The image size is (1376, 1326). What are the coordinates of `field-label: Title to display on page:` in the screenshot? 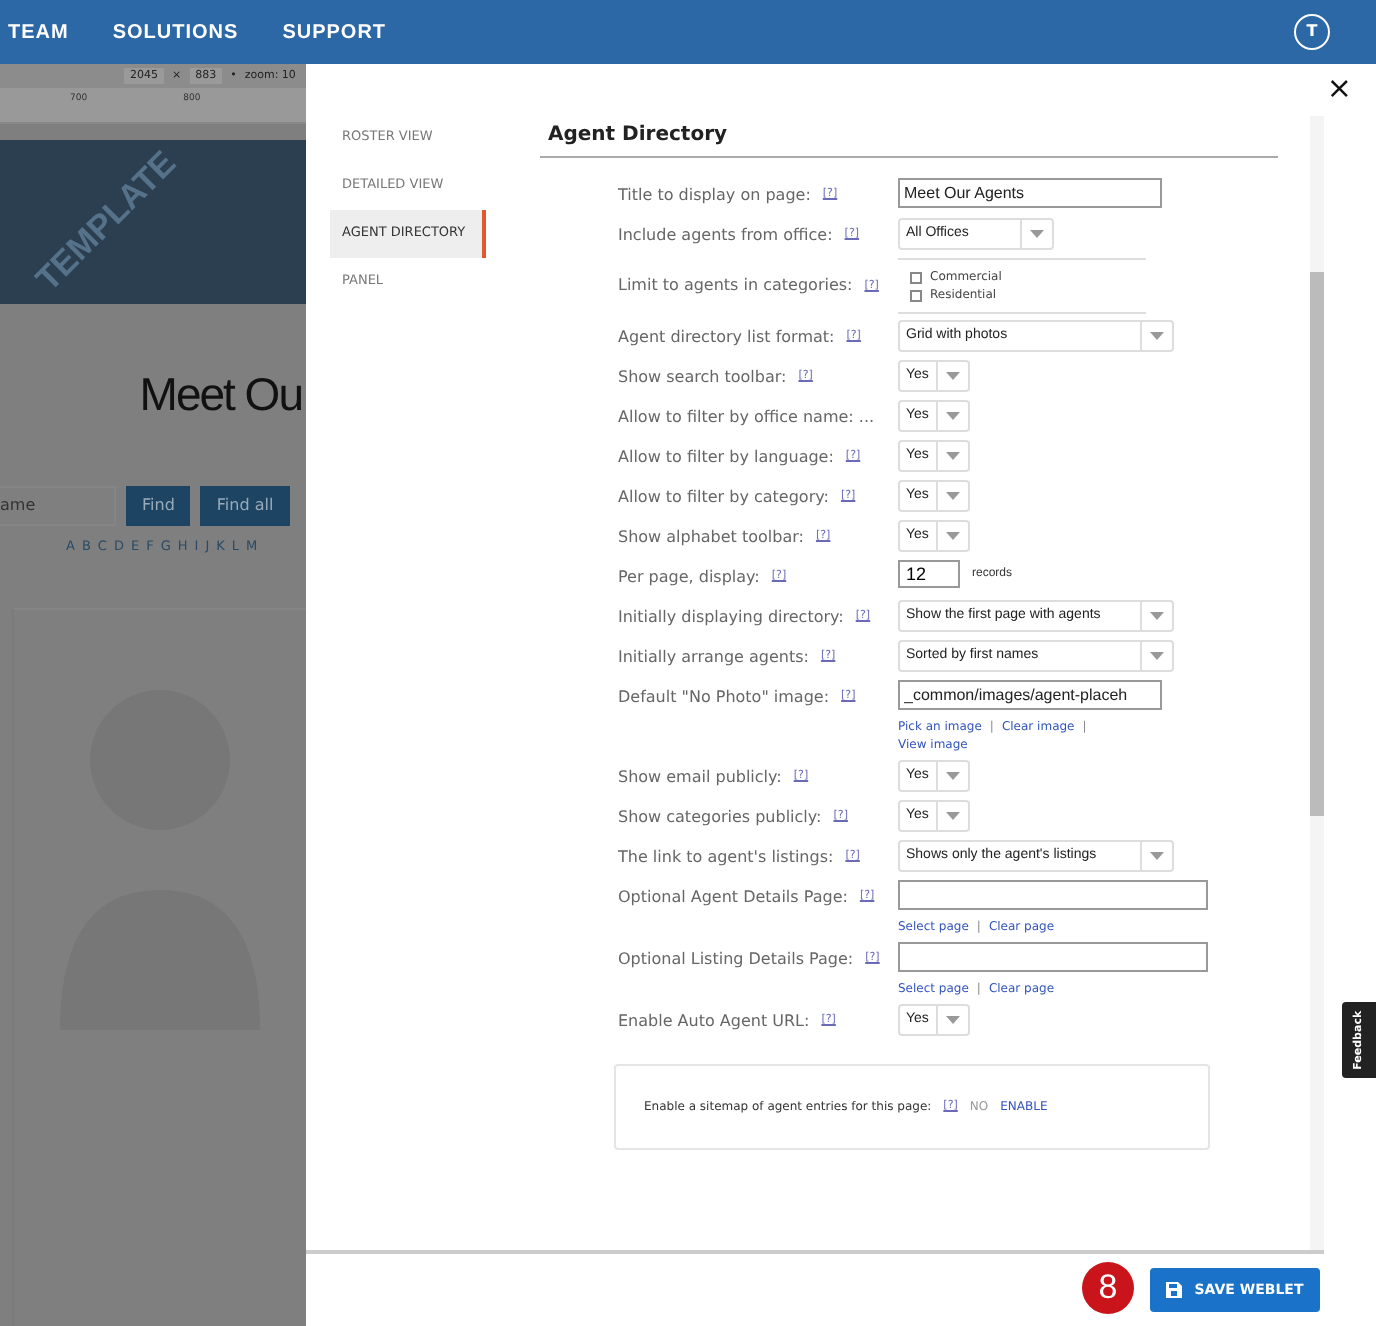 It's located at (714, 195).